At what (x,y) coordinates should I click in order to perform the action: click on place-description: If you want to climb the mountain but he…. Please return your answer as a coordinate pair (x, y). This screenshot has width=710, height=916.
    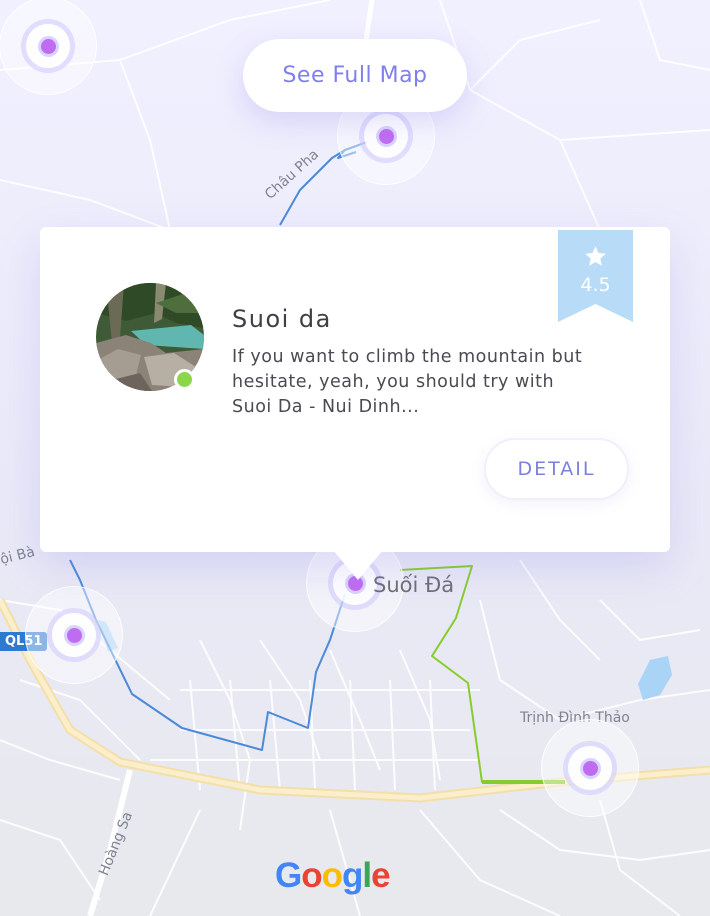
    Looking at the image, I should click on (407, 382).